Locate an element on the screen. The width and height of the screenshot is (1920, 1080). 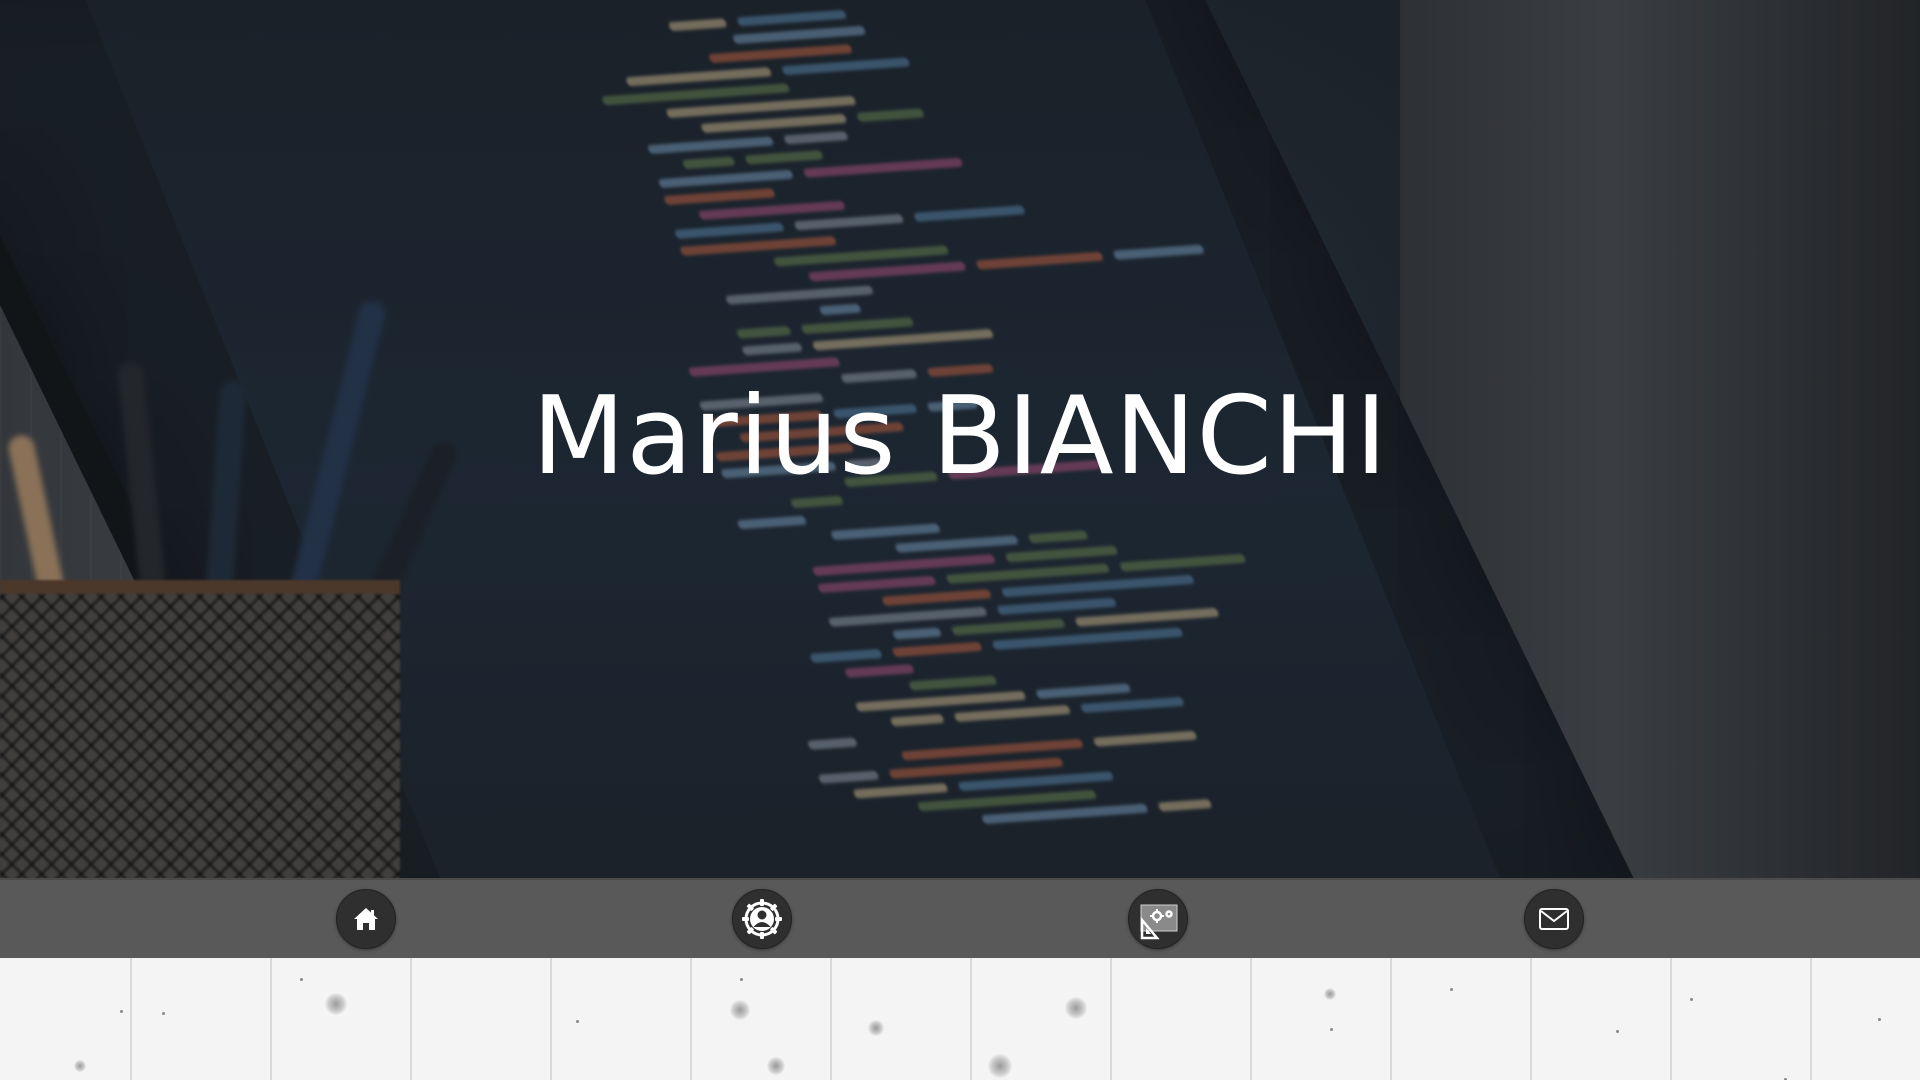
wood-background-footer is located at coordinates (960, 1019).